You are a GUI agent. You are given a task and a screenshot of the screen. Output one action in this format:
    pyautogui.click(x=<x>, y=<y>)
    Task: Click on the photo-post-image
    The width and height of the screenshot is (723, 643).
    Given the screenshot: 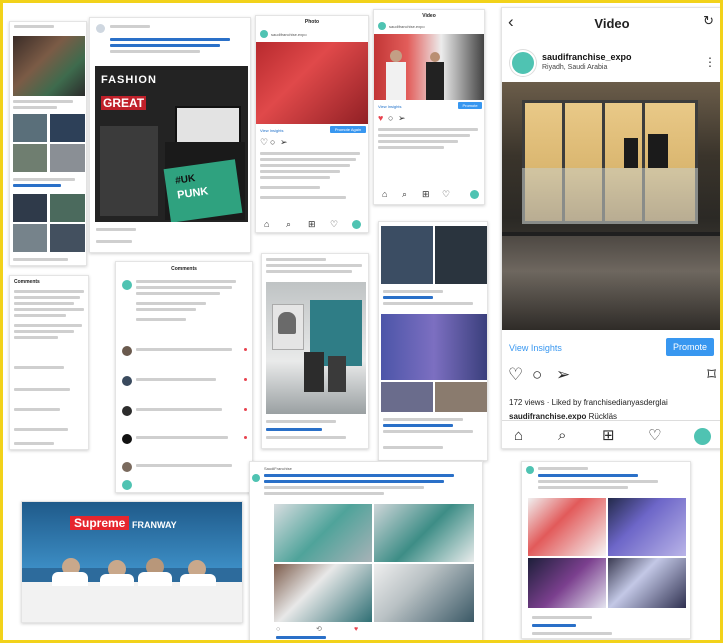 What is the action you would take?
    pyautogui.click(x=312, y=83)
    